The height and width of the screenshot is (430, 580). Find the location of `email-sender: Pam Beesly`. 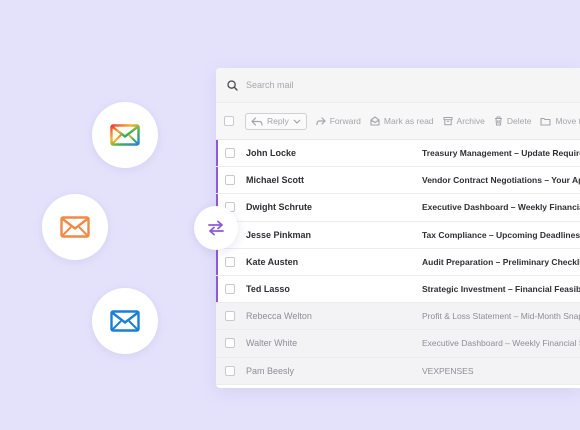

email-sender: Pam Beesly is located at coordinates (270, 370).